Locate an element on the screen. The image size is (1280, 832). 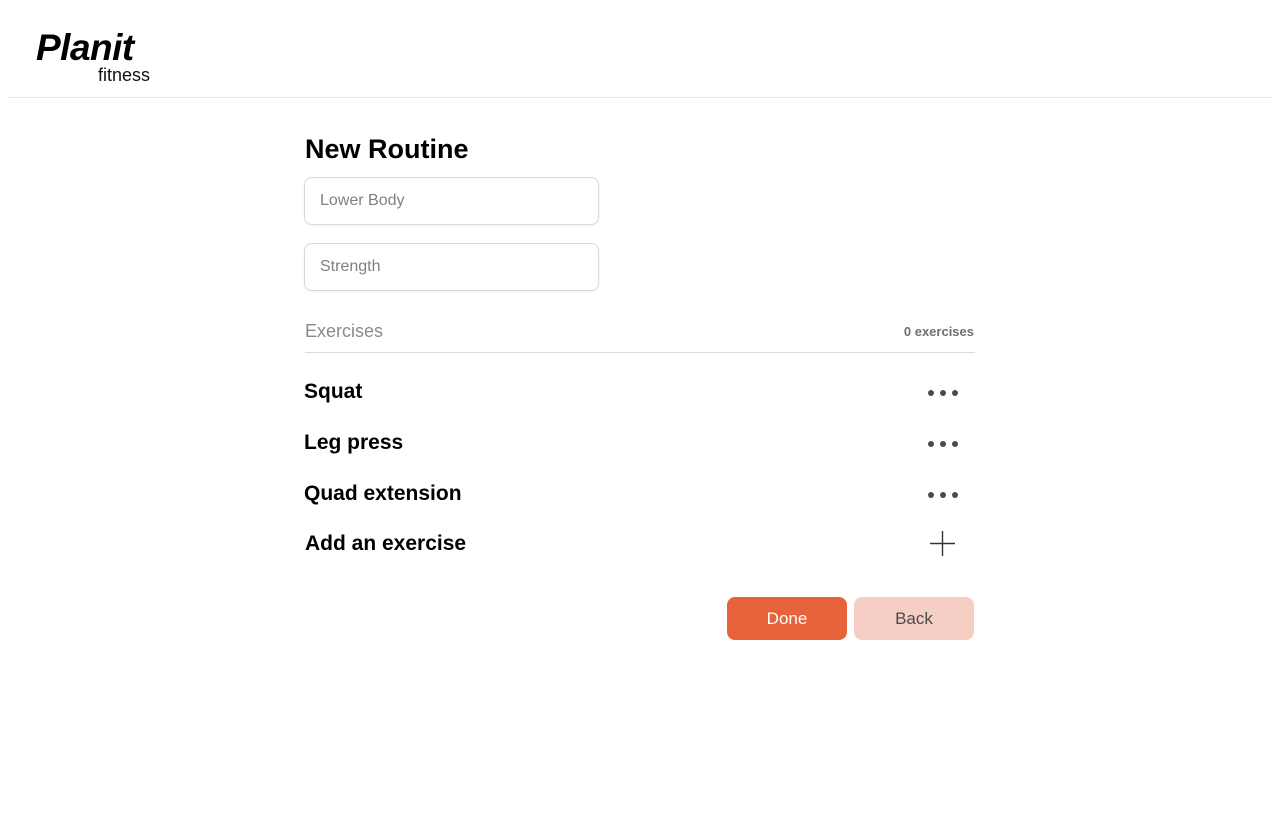
exercises-section-header: Exercises 0 exercises is located at coordinates (640, 335).